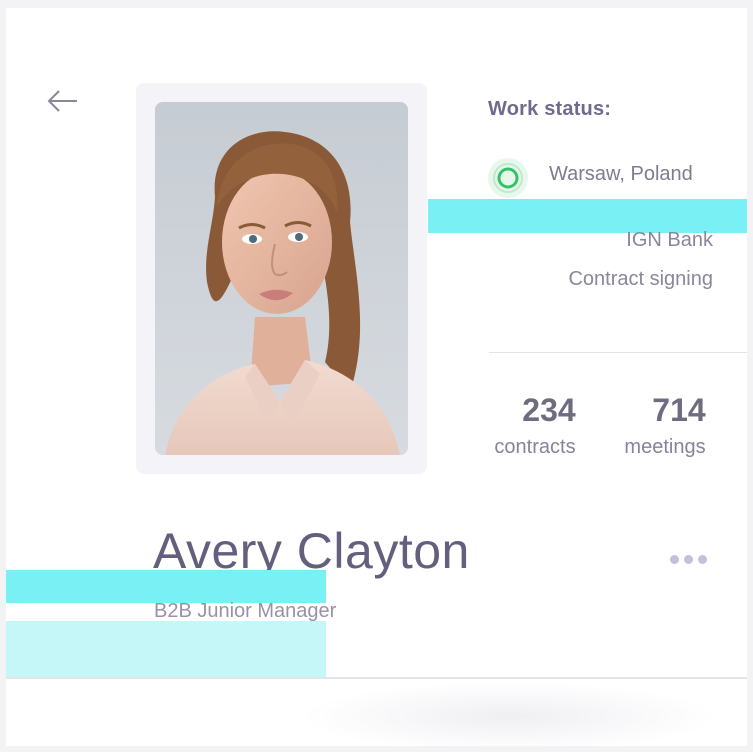  What do you see at coordinates (618, 352) in the screenshot?
I see `stats-divider` at bounding box center [618, 352].